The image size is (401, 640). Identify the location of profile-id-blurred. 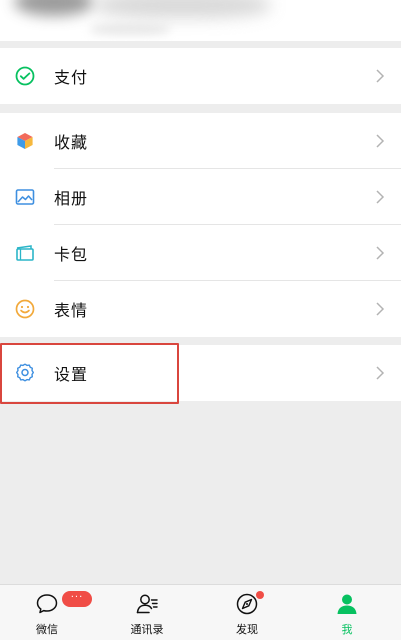
(130, 29).